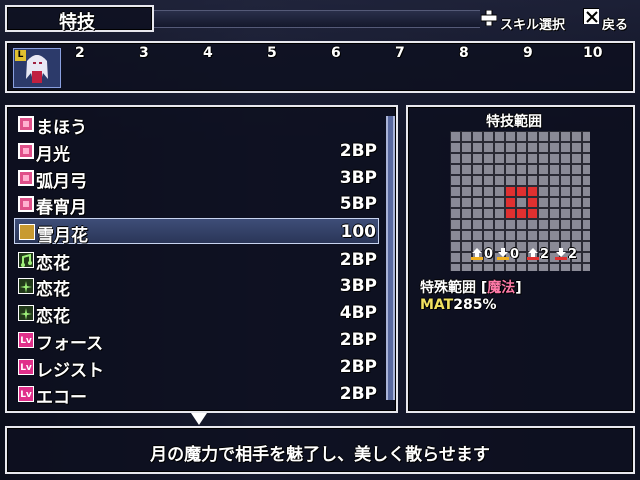  Describe the element at coordinates (196, 124) in the screenshot. I see `skill-row: まほう` at that location.